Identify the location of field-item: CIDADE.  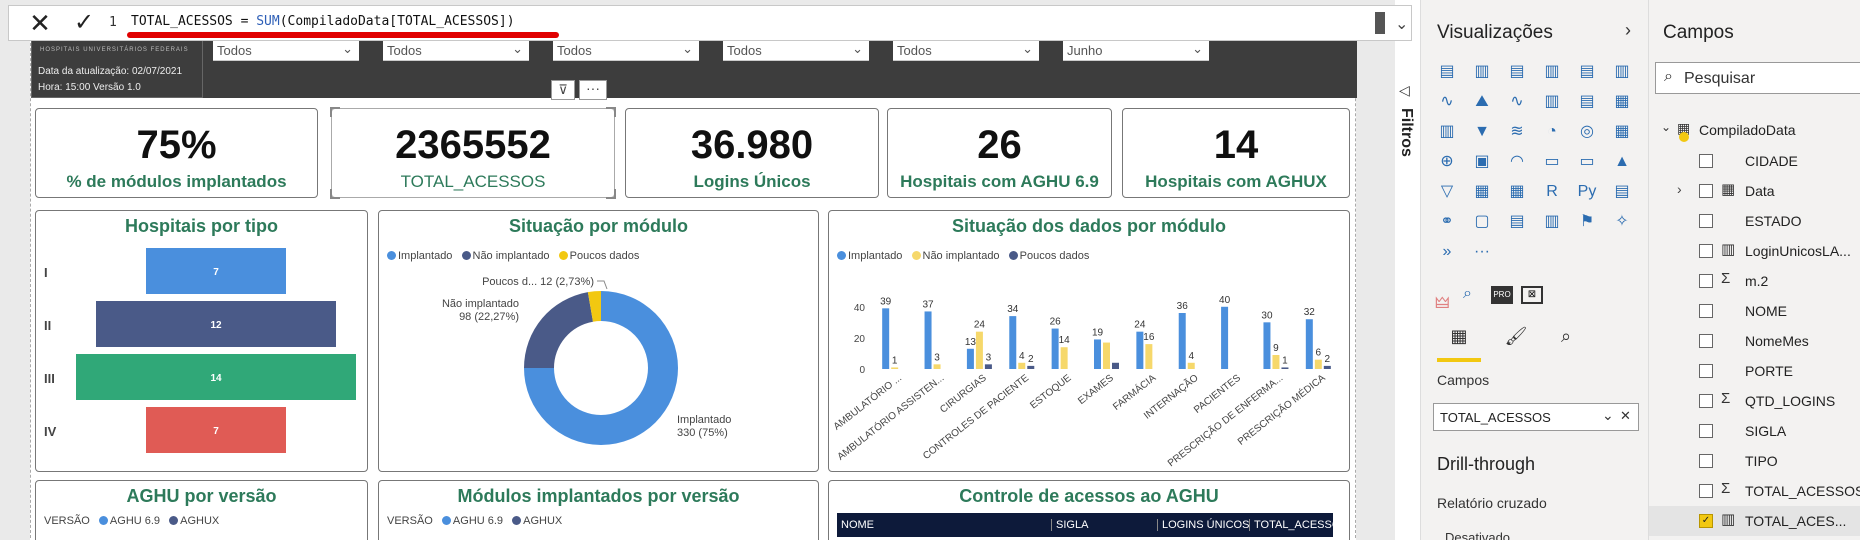
(1754, 161).